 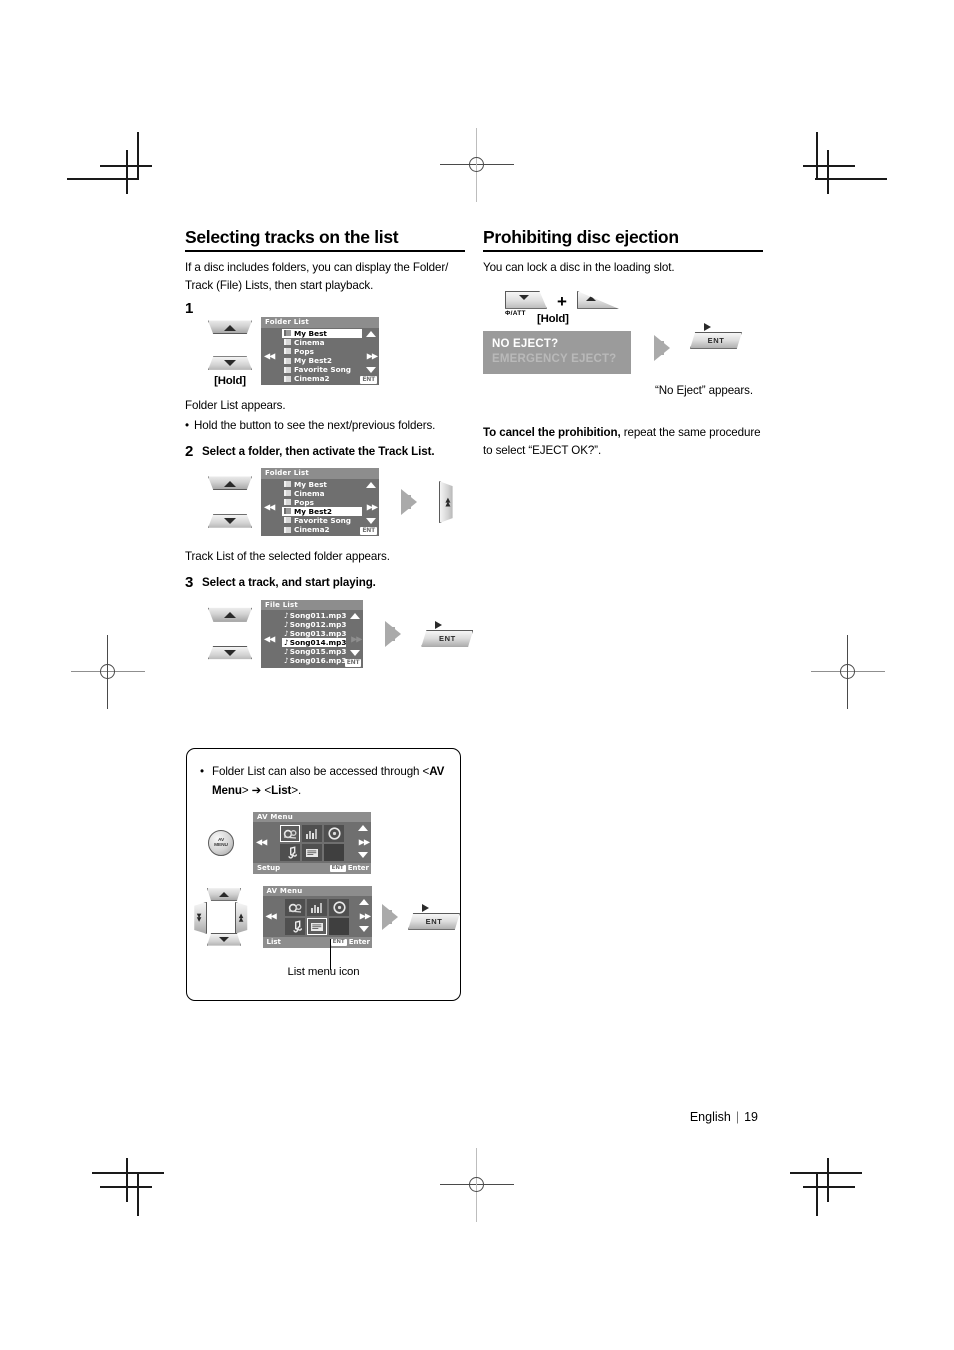 I want to click on list-item-label: Cinema, so click(x=309, y=493).